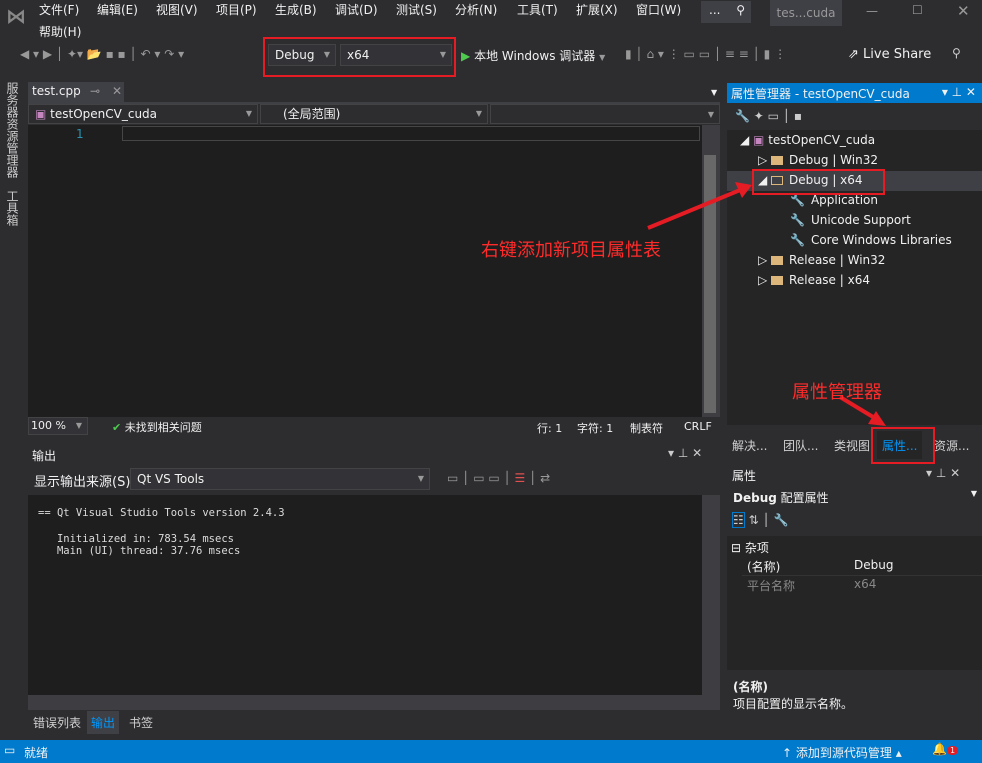  I want to click on properties-object-dropdown: Debug 配置属性 ▼, so click(854, 498).